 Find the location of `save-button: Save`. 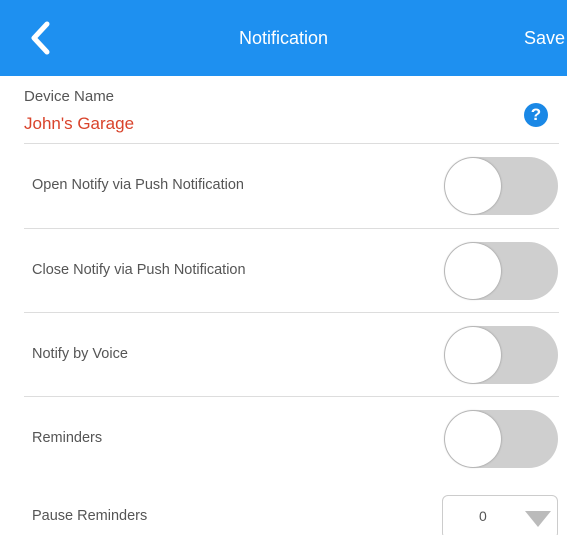

save-button: Save is located at coordinates (544, 38).